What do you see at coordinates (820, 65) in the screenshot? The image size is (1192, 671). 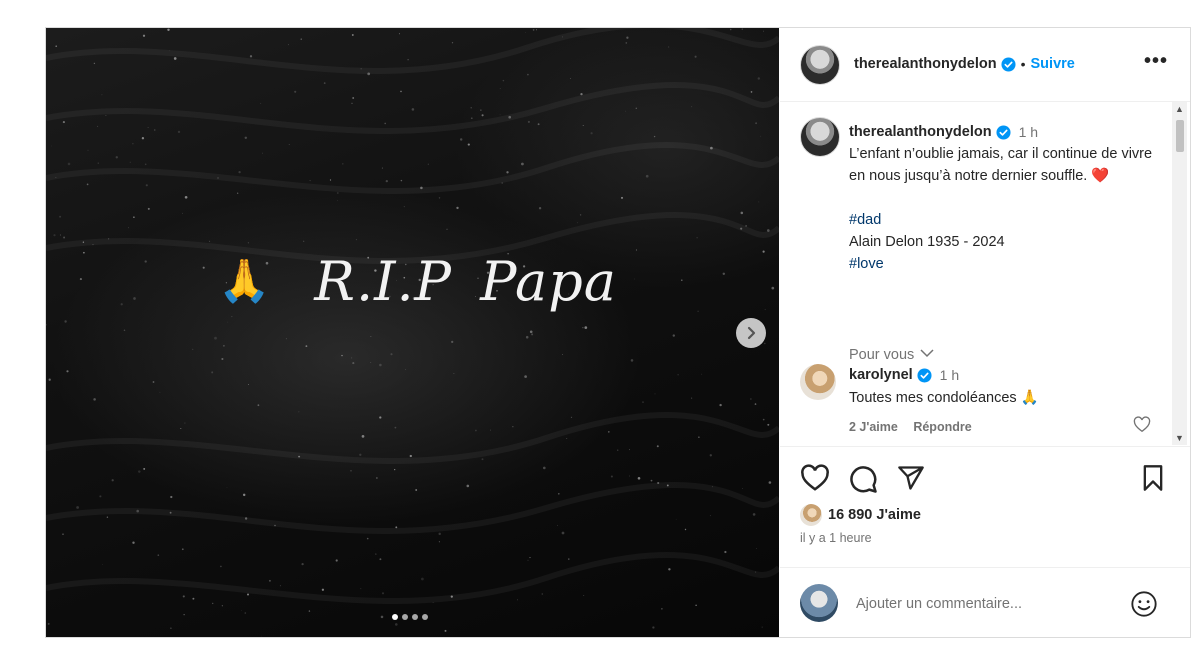 I see `author-avatar` at bounding box center [820, 65].